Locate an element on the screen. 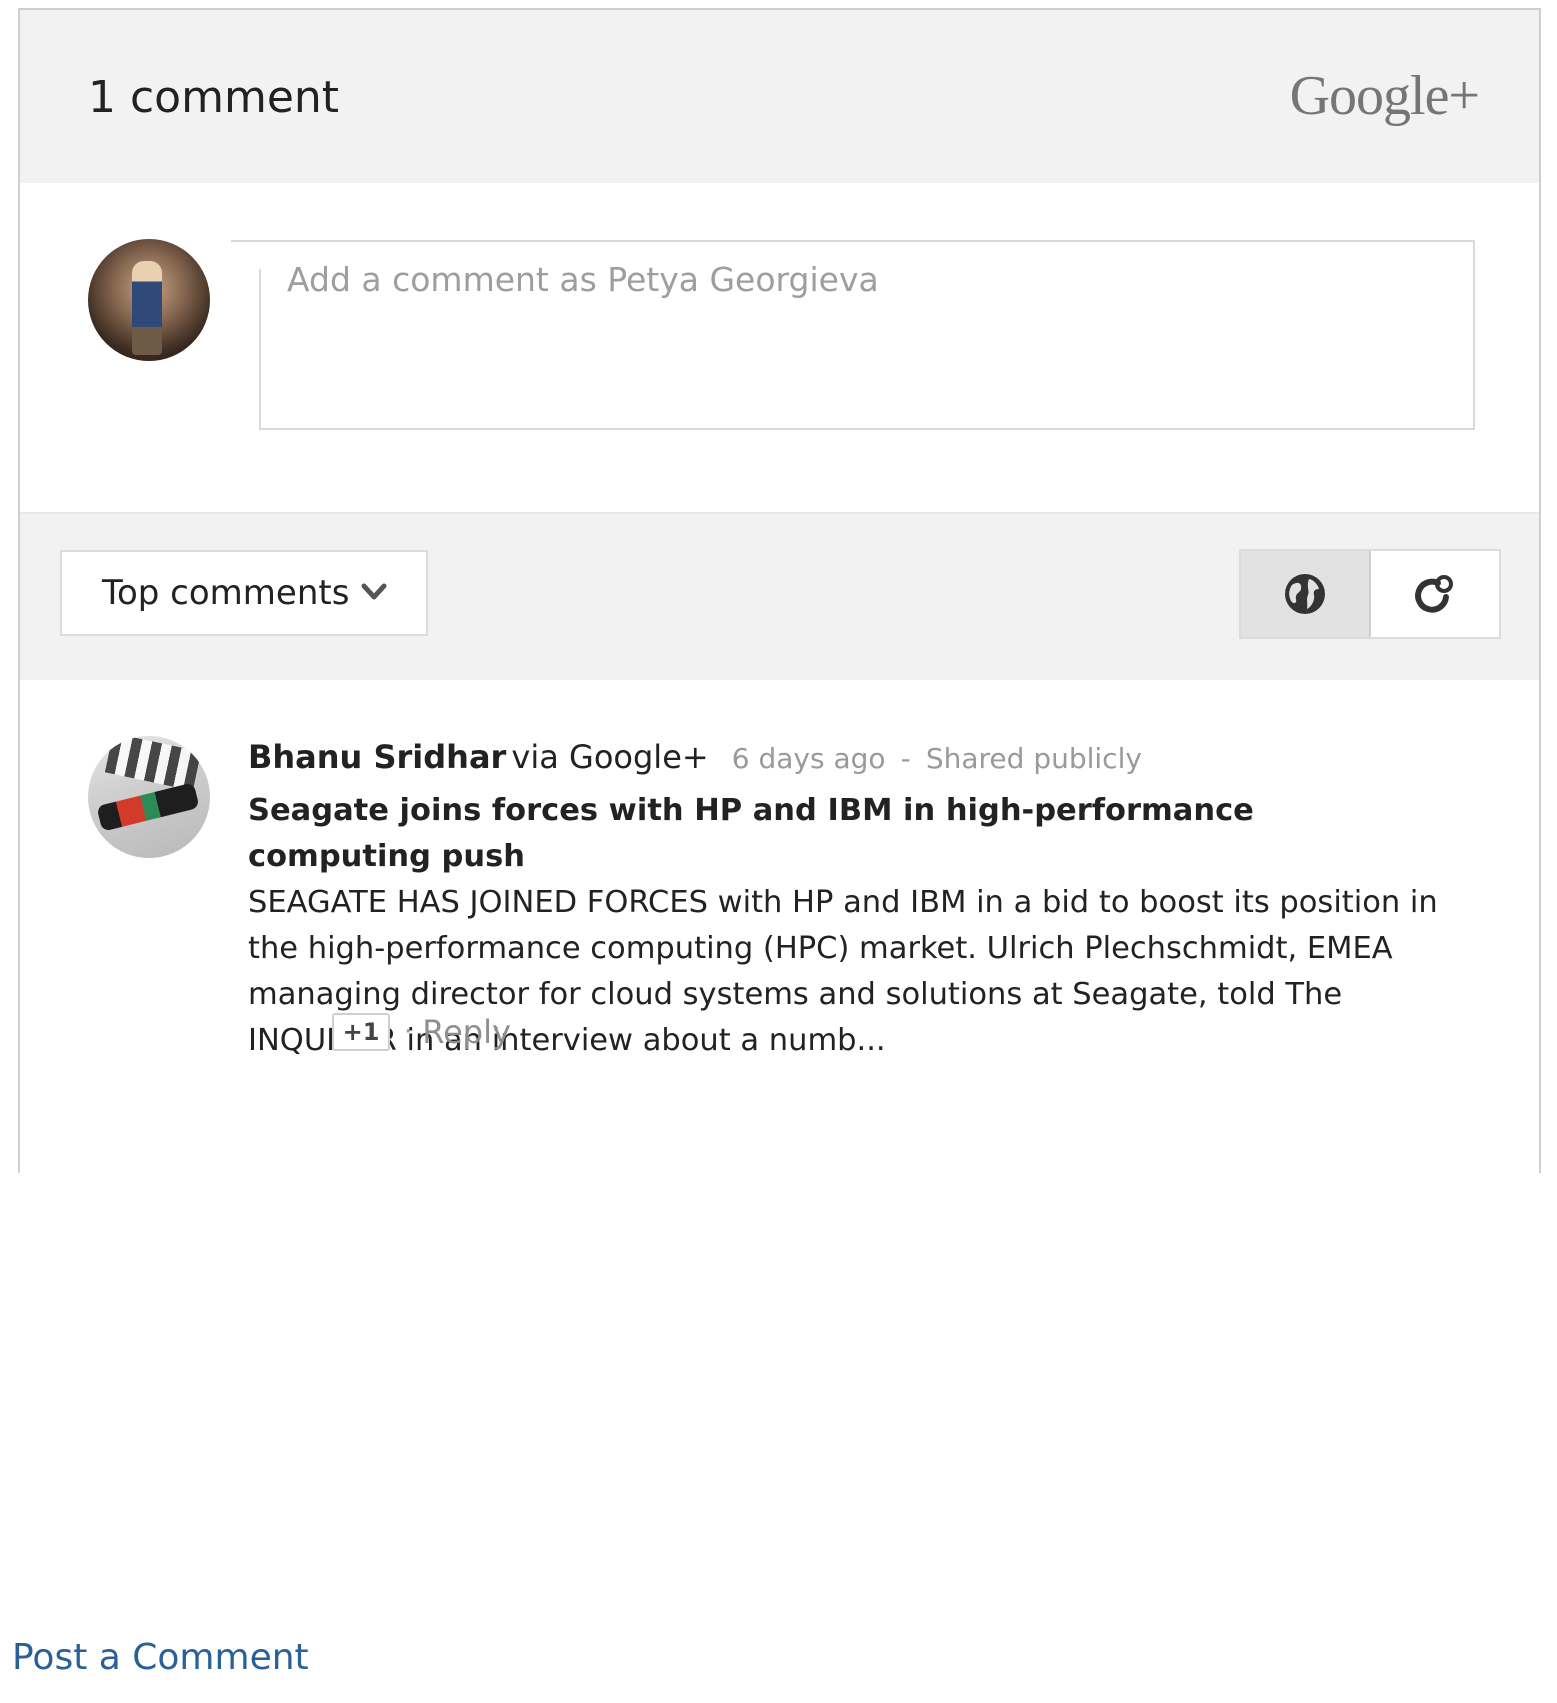 The image size is (1557, 1703). comment-count: 1 comment is located at coordinates (214, 97).